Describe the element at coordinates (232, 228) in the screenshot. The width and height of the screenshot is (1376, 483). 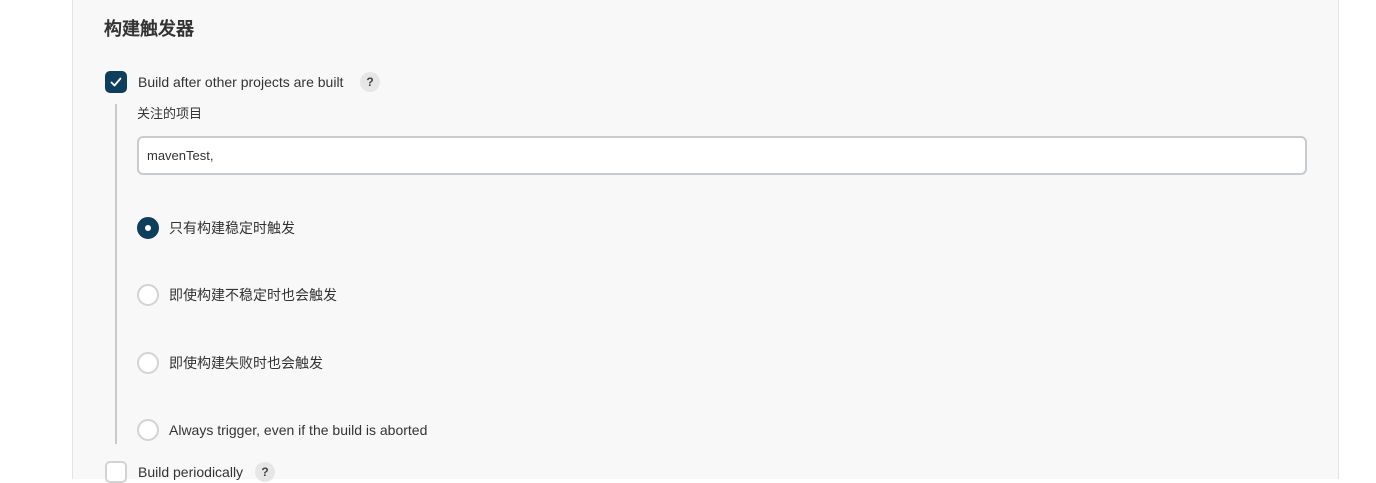
I see `radio-trigger-stable-label: 只有构建稳定时触发` at that location.